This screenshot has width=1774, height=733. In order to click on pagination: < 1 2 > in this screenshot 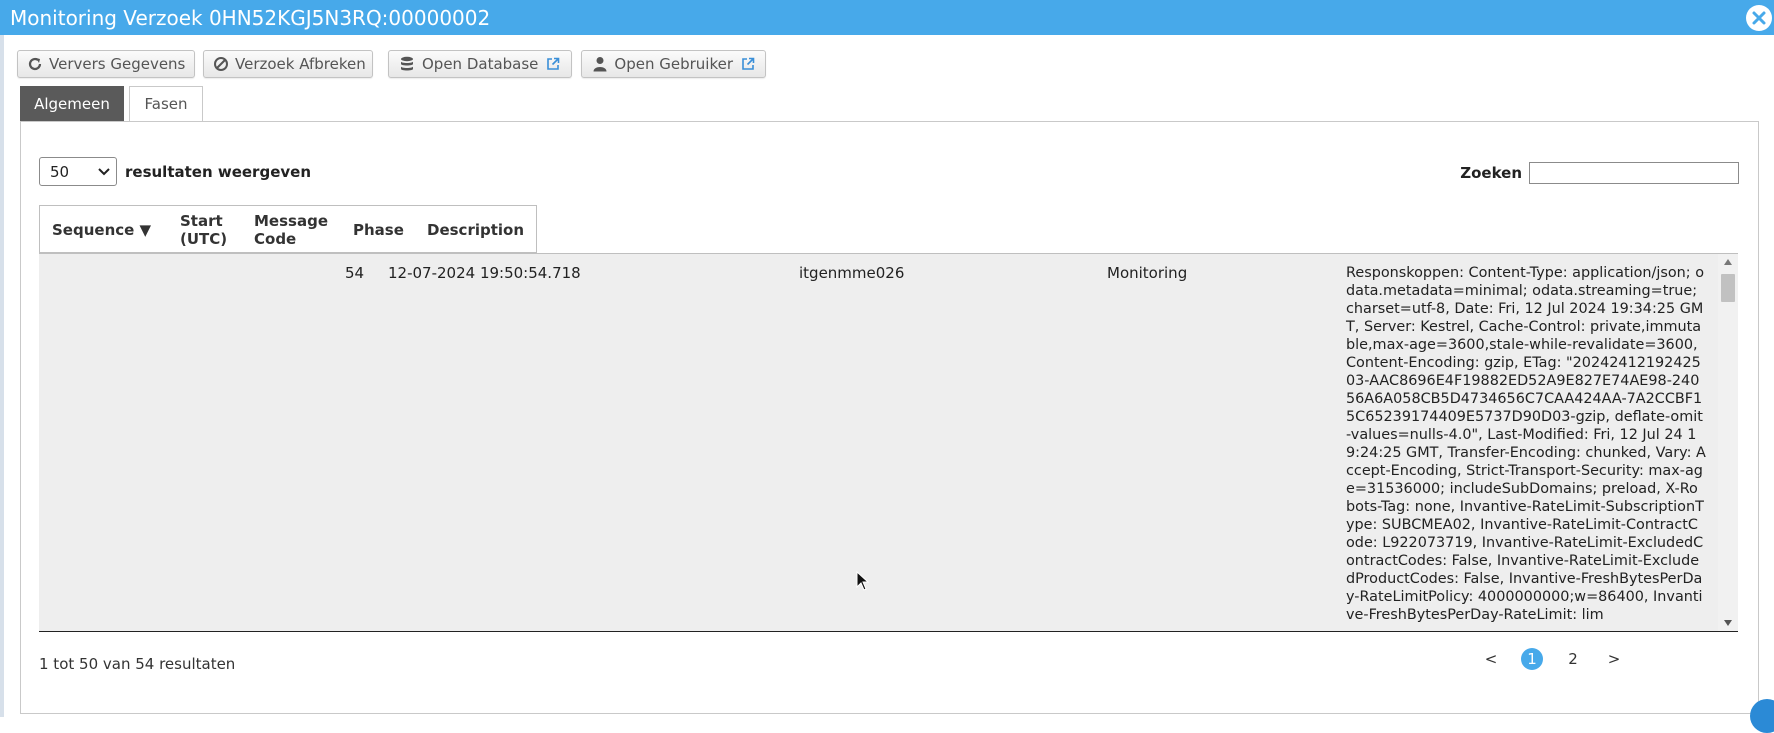, I will do `click(1552, 659)`.